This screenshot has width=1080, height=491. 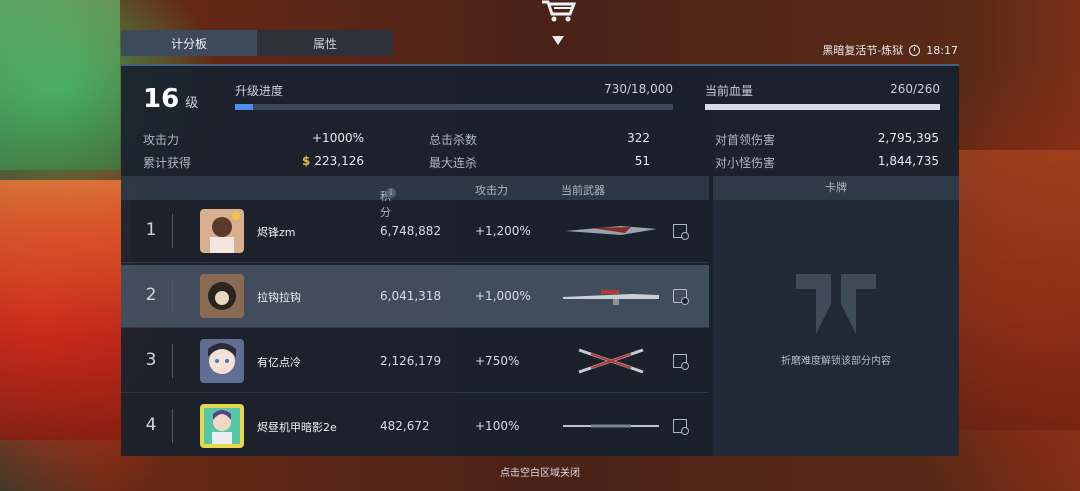 I want to click on tab-attributes: 属性, so click(x=325, y=43).